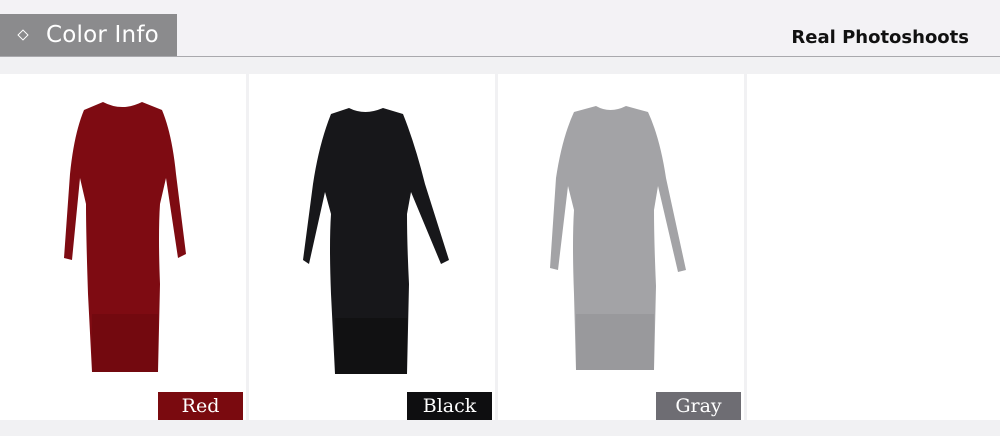  What do you see at coordinates (449, 406) in the screenshot?
I see `color-label-black: Black` at bounding box center [449, 406].